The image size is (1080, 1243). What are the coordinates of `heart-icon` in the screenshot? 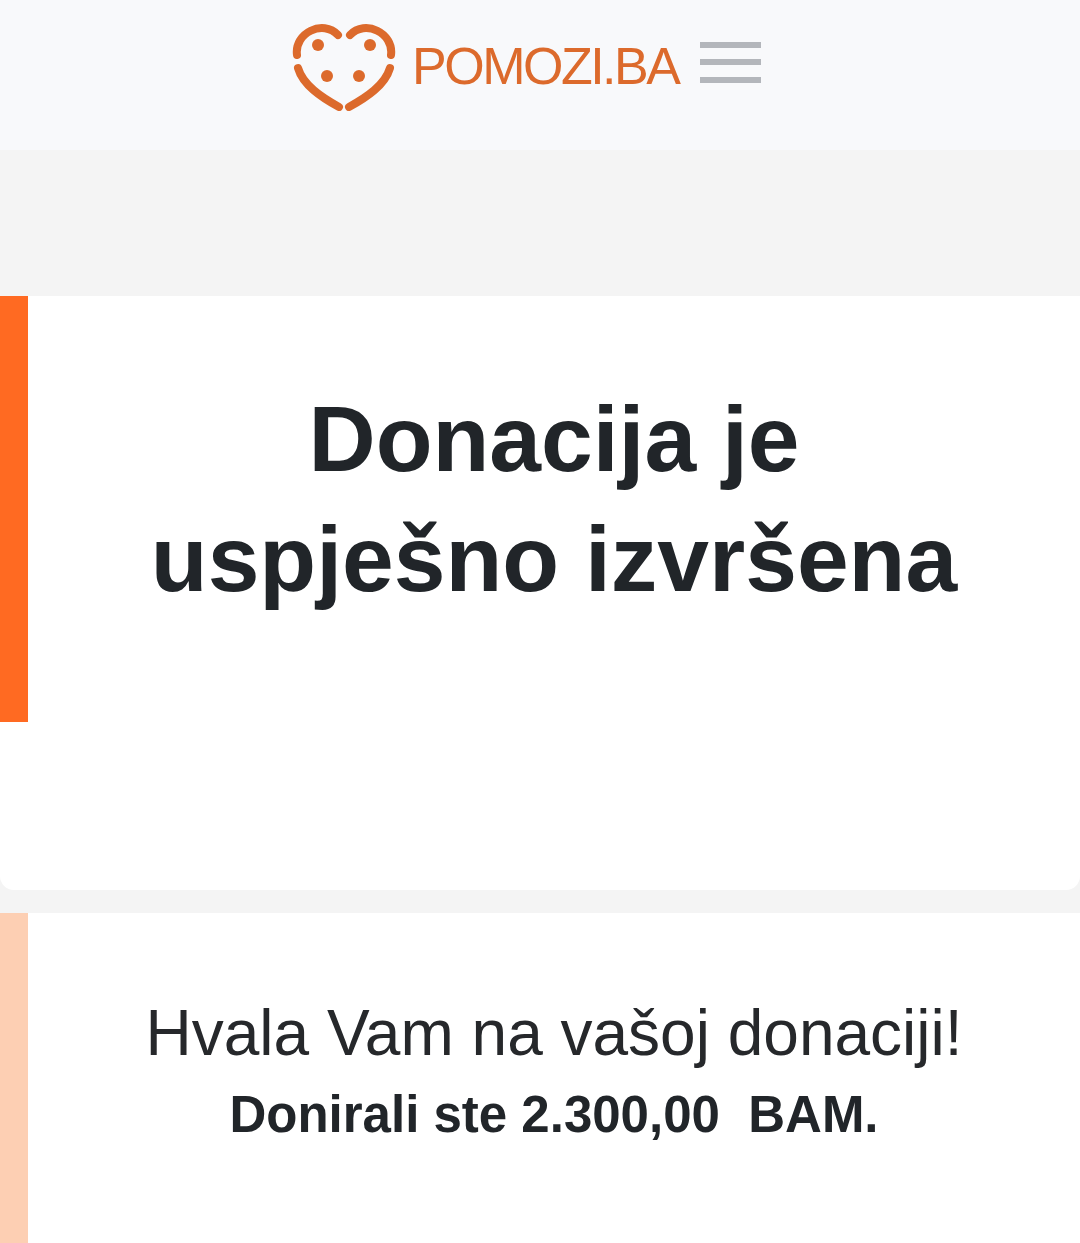 It's located at (344, 66).